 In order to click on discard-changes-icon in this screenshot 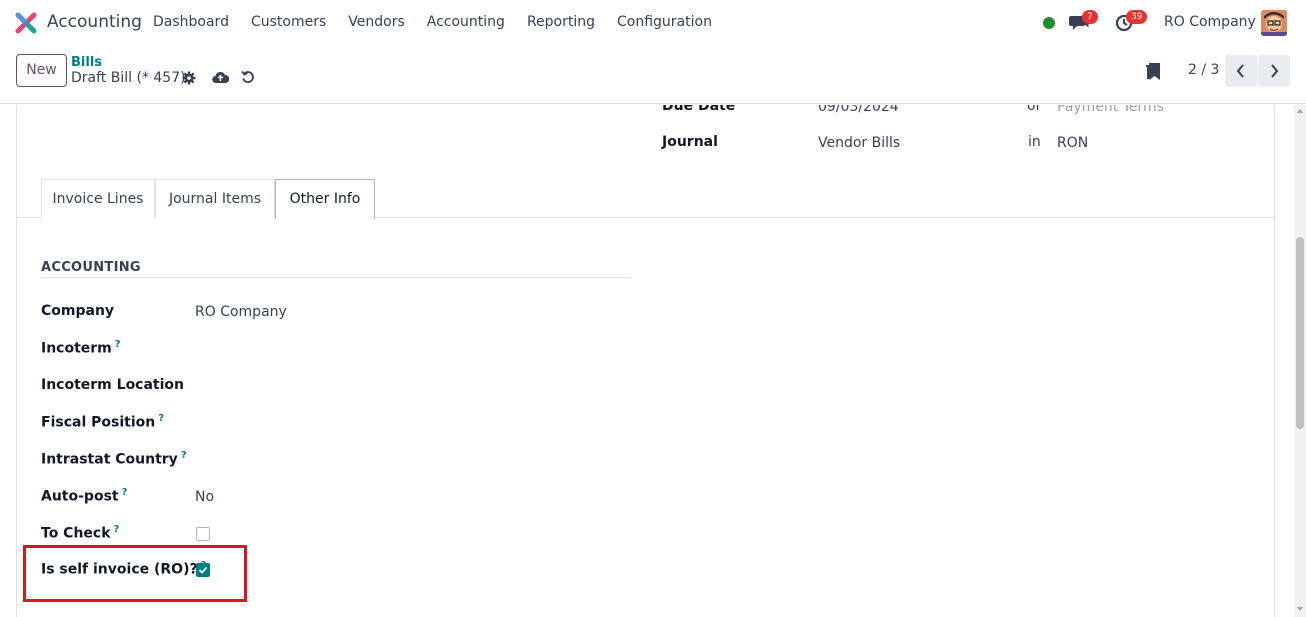, I will do `click(248, 77)`.